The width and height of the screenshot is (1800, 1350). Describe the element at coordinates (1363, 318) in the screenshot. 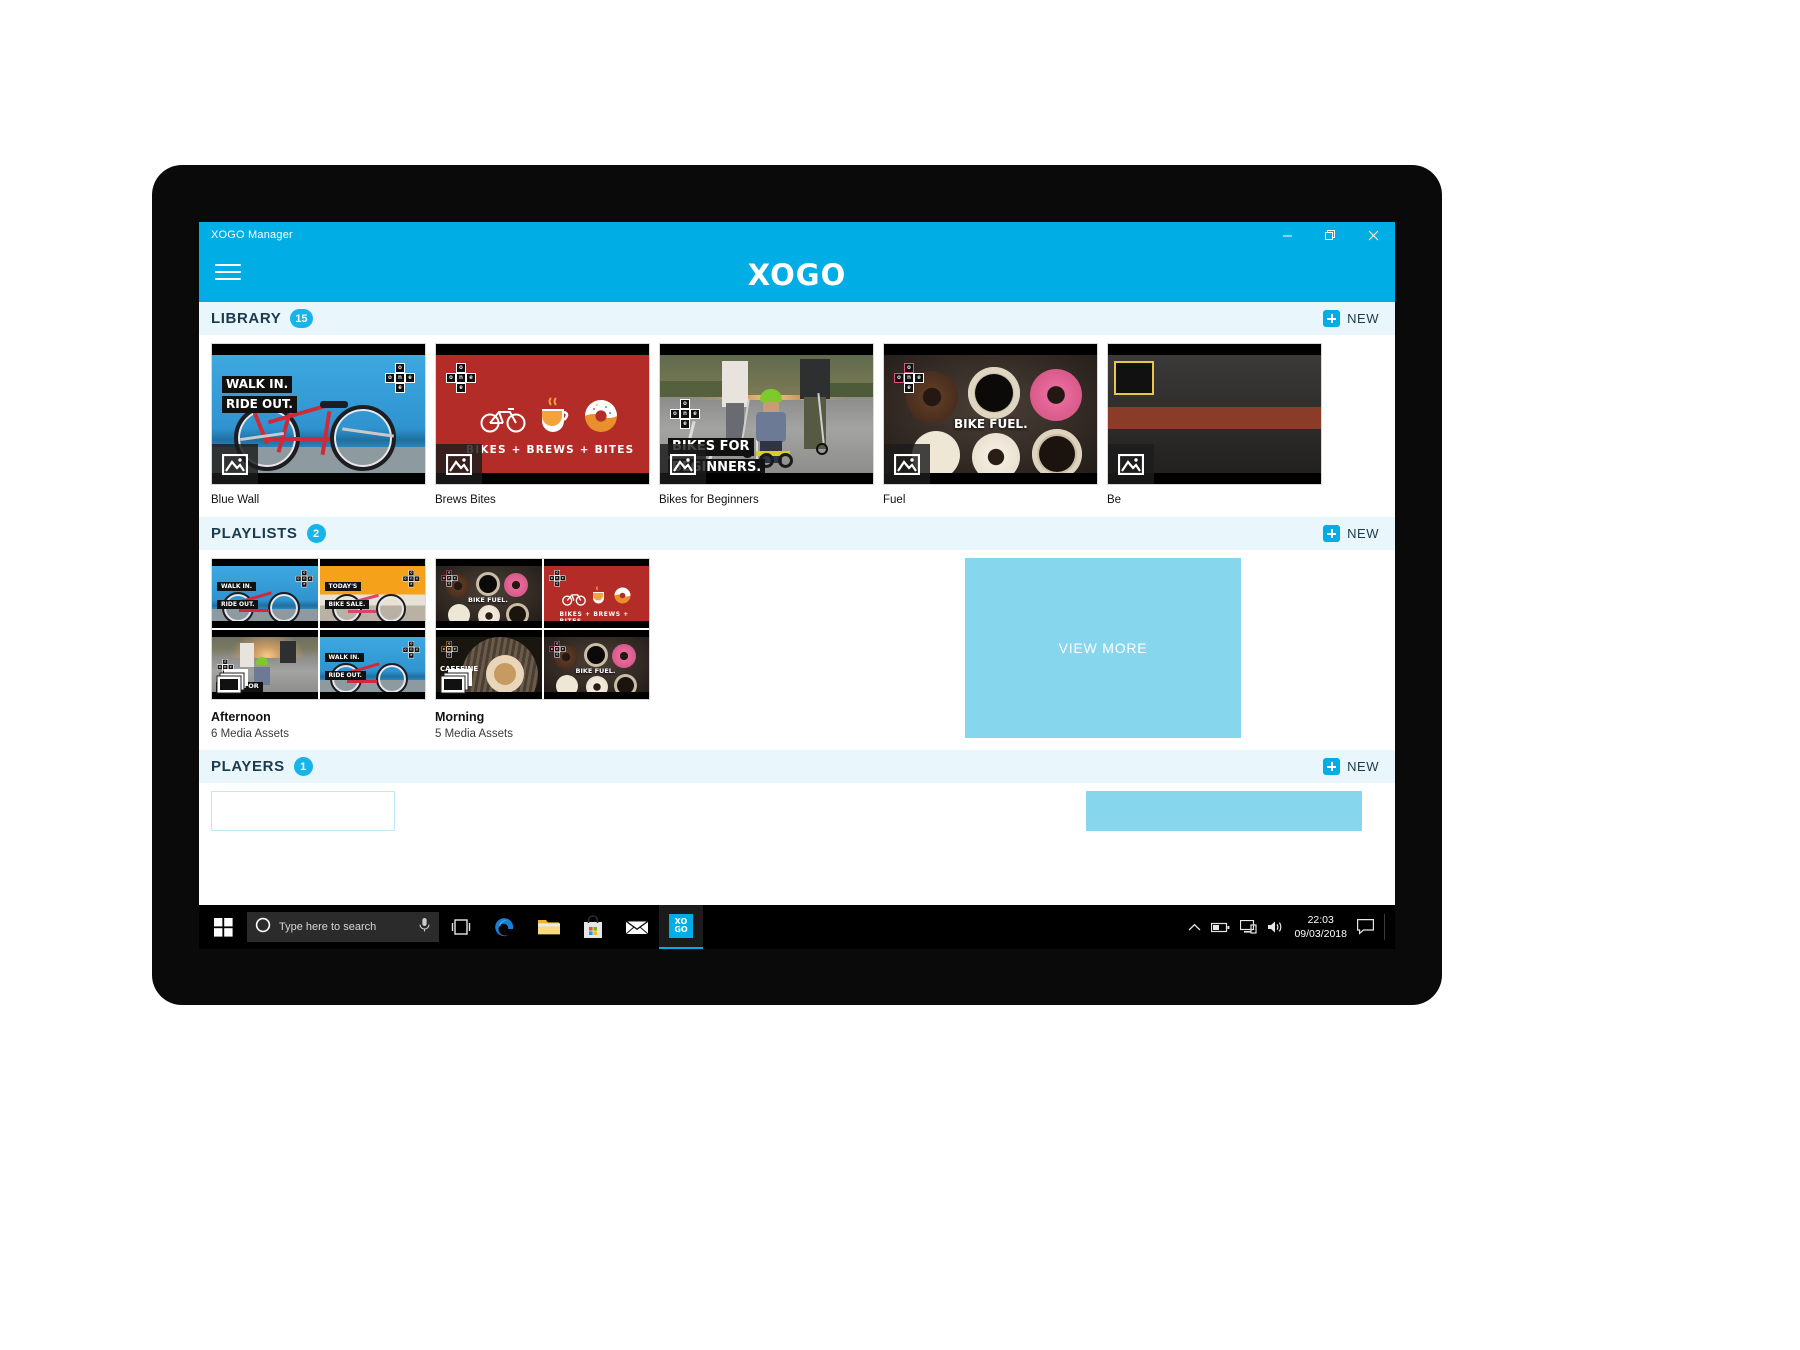

I see `library-new-label: NEW` at that location.